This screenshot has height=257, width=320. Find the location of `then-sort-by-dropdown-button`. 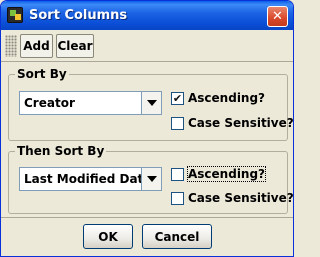

then-sort-by-dropdown-button is located at coordinates (151, 179).